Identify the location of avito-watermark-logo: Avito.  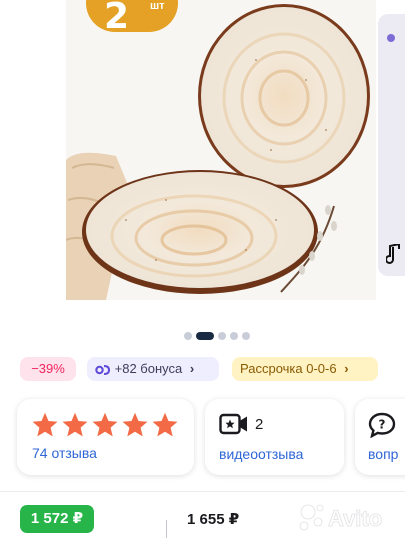
(341, 517).